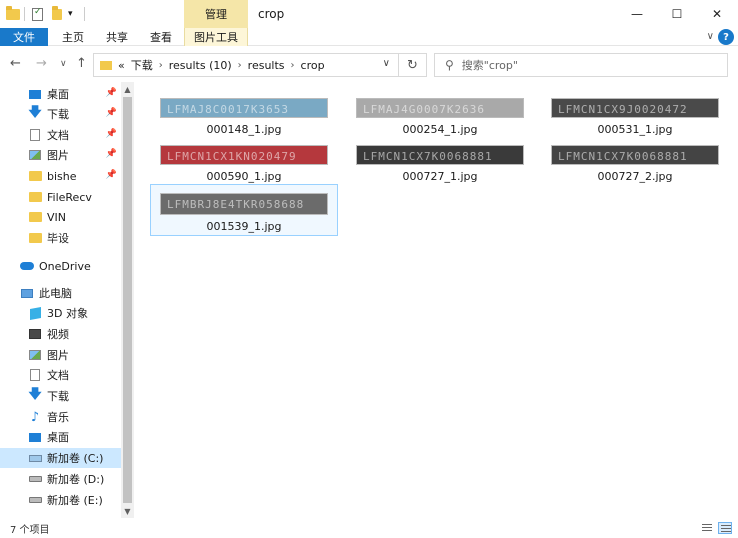  I want to click on thumbnail-text: LFMCN1CX7K0068881, so click(428, 156).